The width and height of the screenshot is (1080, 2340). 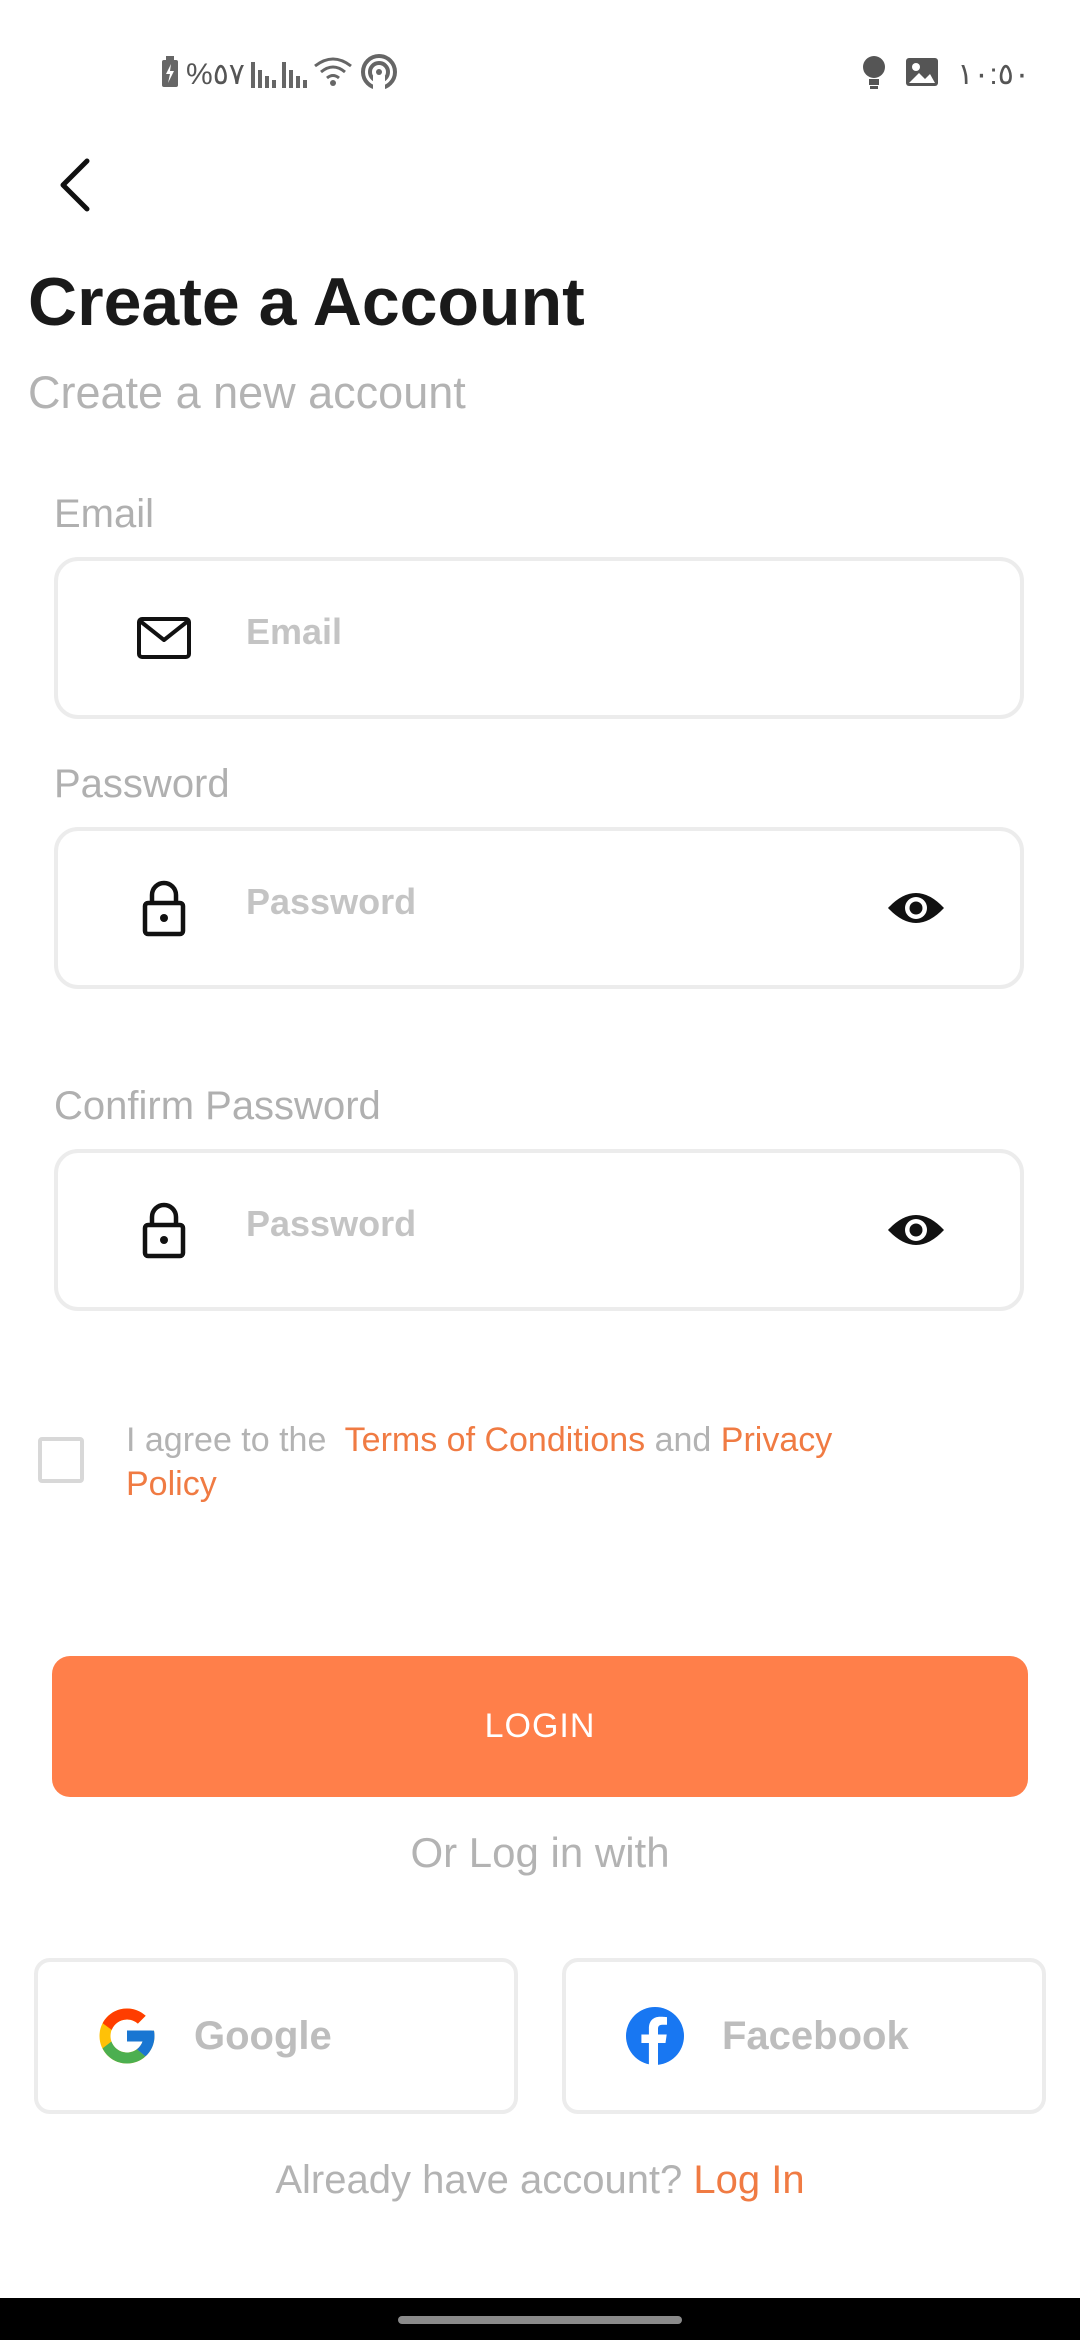 I want to click on terms-joiner: and, so click(x=683, y=1440).